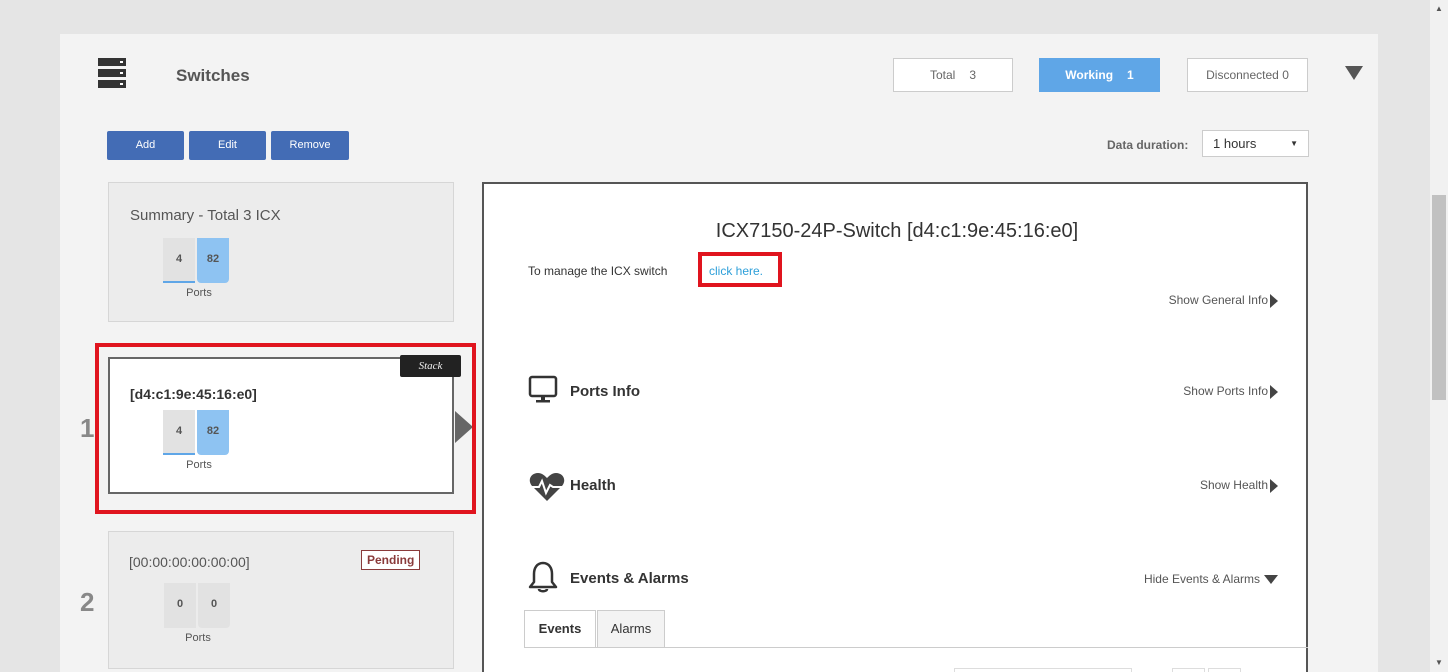  Describe the element at coordinates (213, 260) in the screenshot. I see `port-count-b: 82` at that location.